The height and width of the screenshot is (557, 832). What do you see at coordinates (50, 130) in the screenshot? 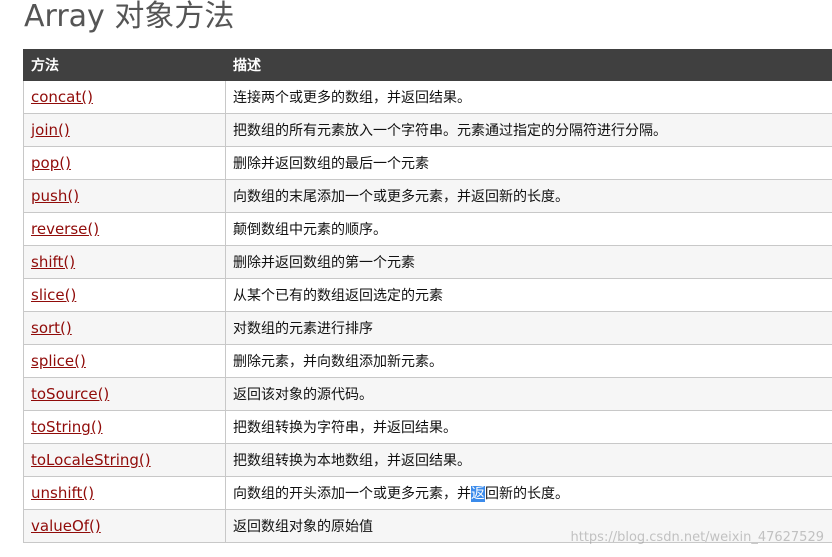
I see `method-link-join: join()` at bounding box center [50, 130].